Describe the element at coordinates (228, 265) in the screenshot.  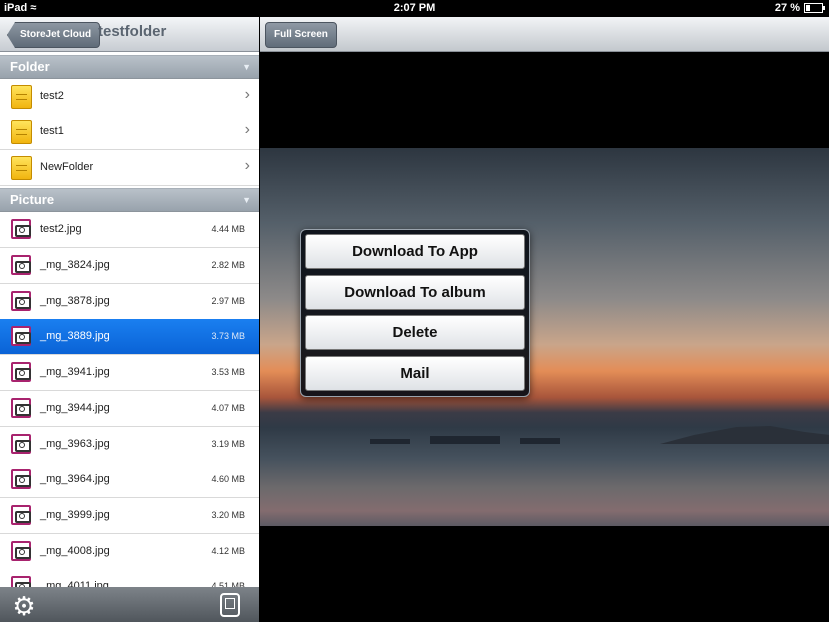
I see `picture-size: 2.82 MB` at that location.